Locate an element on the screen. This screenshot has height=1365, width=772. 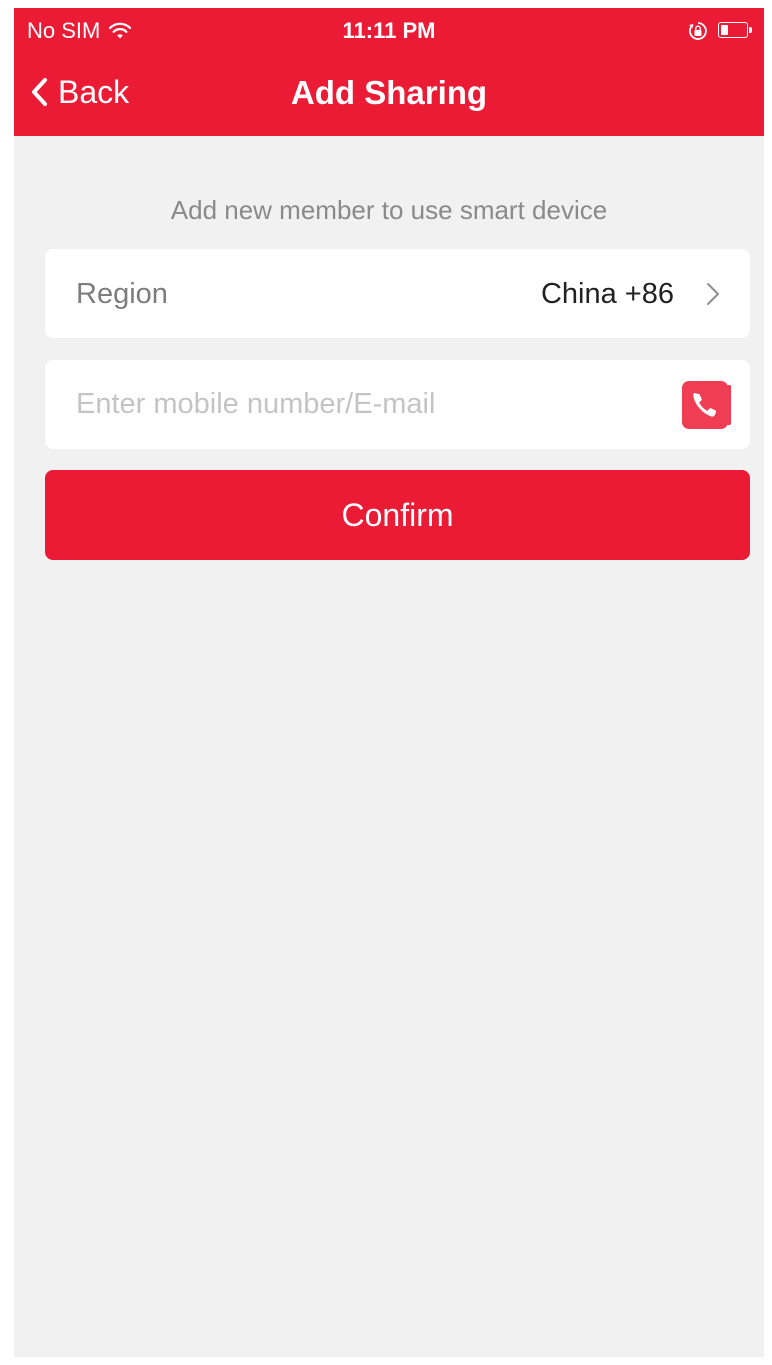
region-value: China +86 is located at coordinates (607, 294).